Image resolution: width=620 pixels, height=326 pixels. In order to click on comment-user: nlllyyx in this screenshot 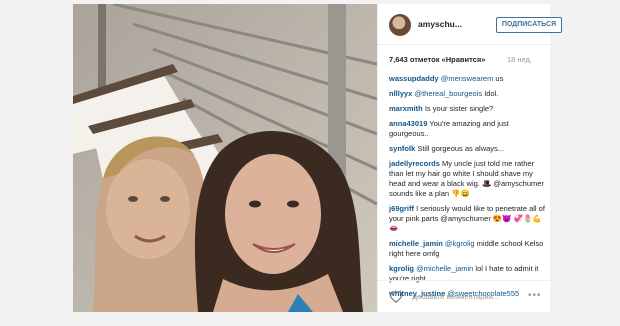, I will do `click(400, 93)`.